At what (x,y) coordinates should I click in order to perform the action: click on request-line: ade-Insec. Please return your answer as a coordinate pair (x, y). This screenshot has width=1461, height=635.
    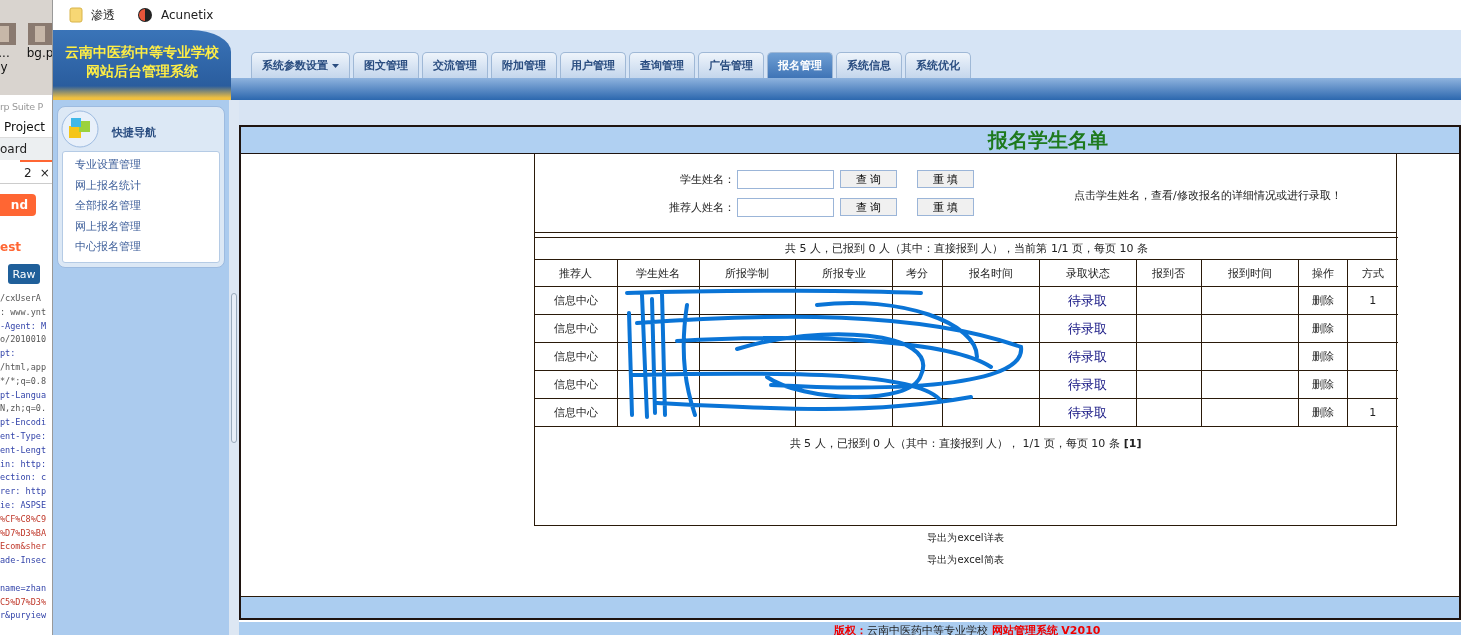
    Looking at the image, I should click on (23, 560).